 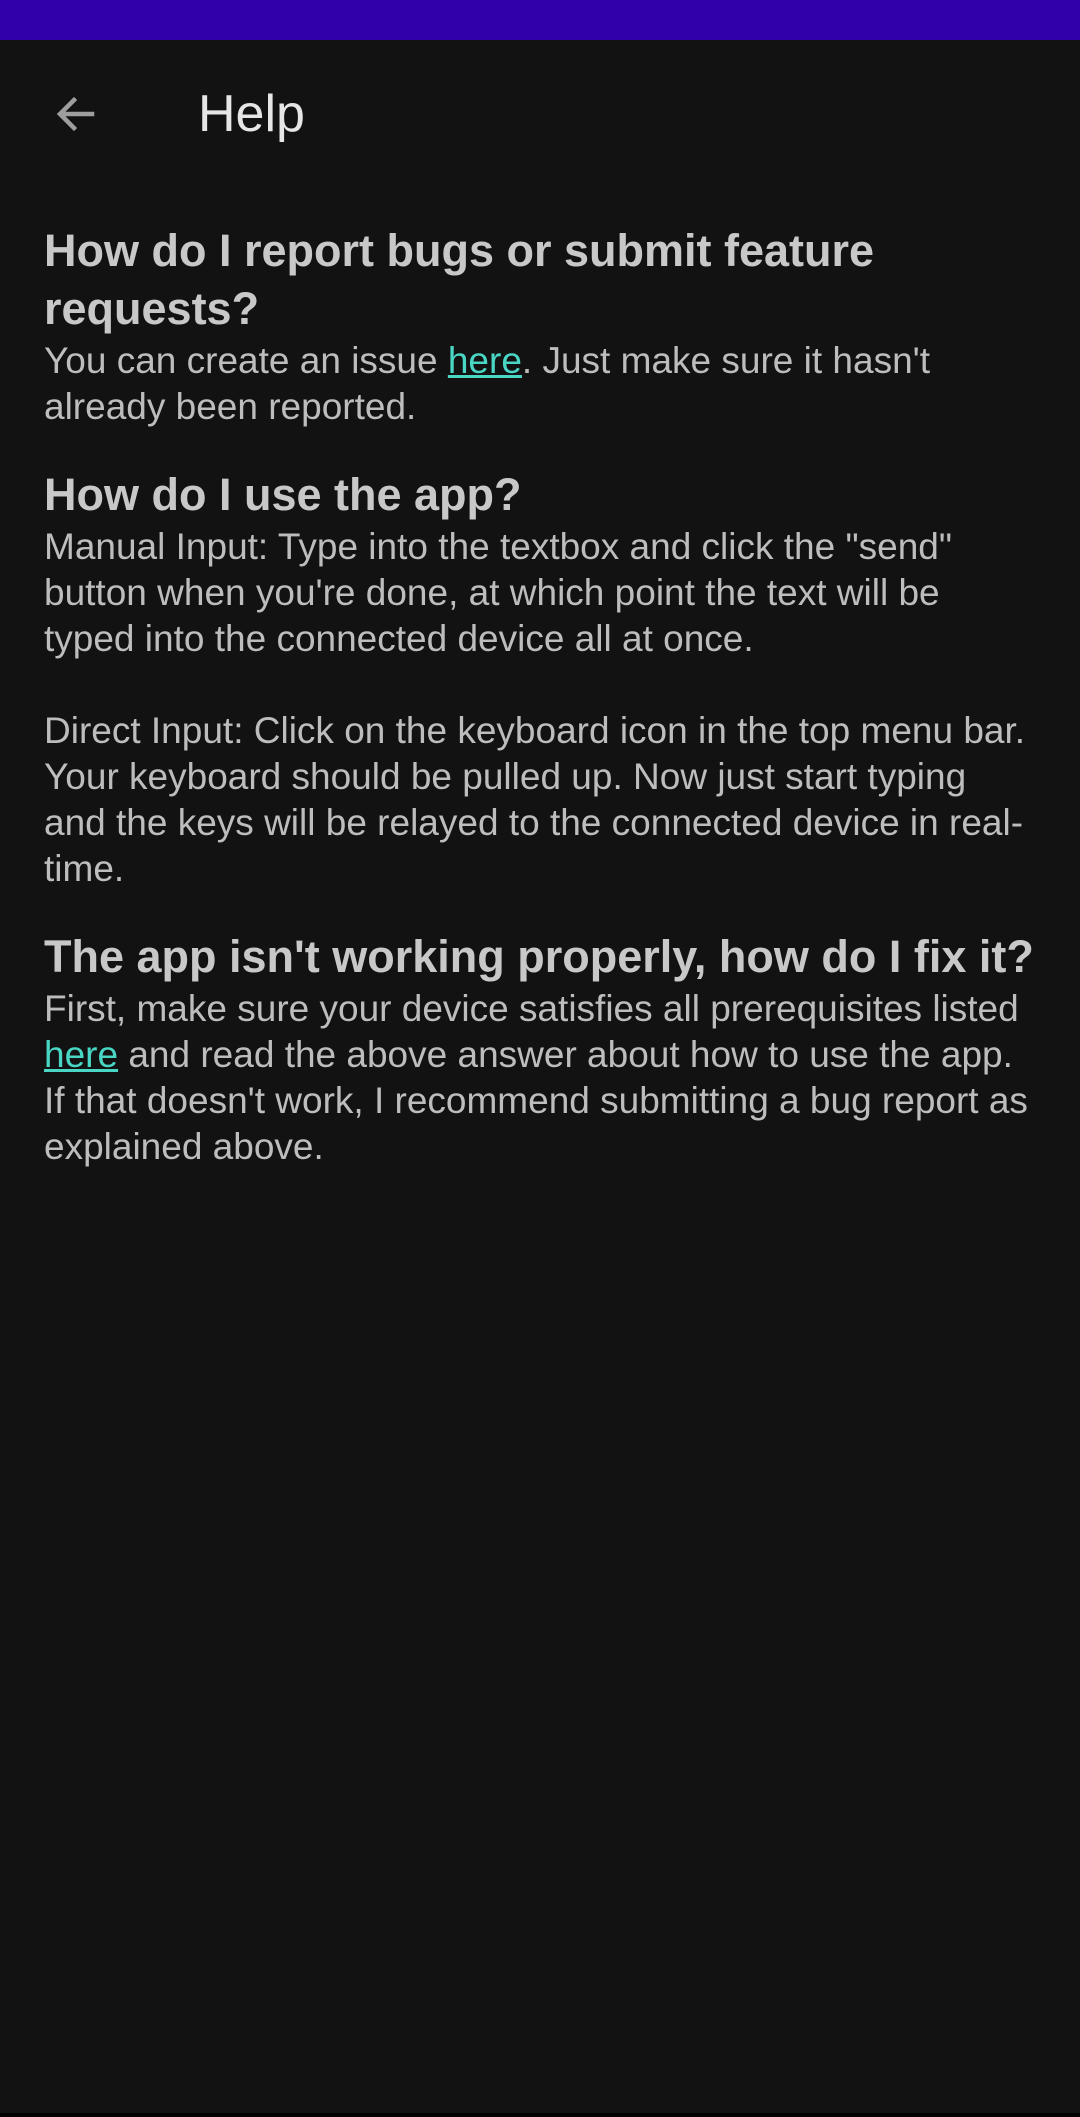 What do you see at coordinates (246, 360) in the screenshot?
I see `answer-text: You can create an issue` at bounding box center [246, 360].